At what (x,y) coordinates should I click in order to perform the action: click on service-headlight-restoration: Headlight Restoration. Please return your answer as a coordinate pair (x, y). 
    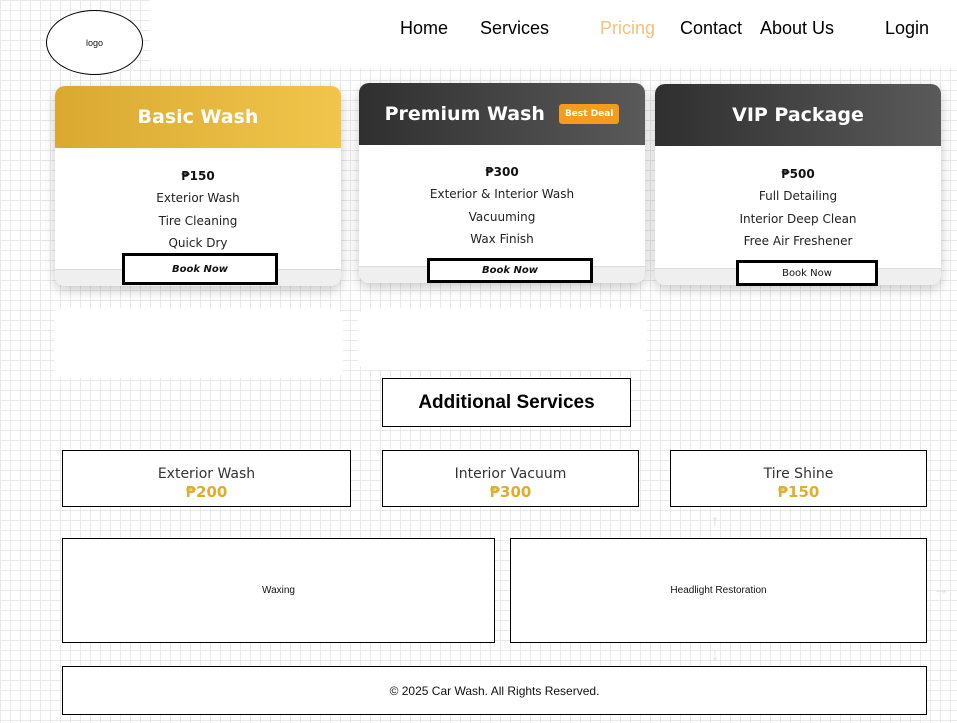
    Looking at the image, I should click on (718, 590).